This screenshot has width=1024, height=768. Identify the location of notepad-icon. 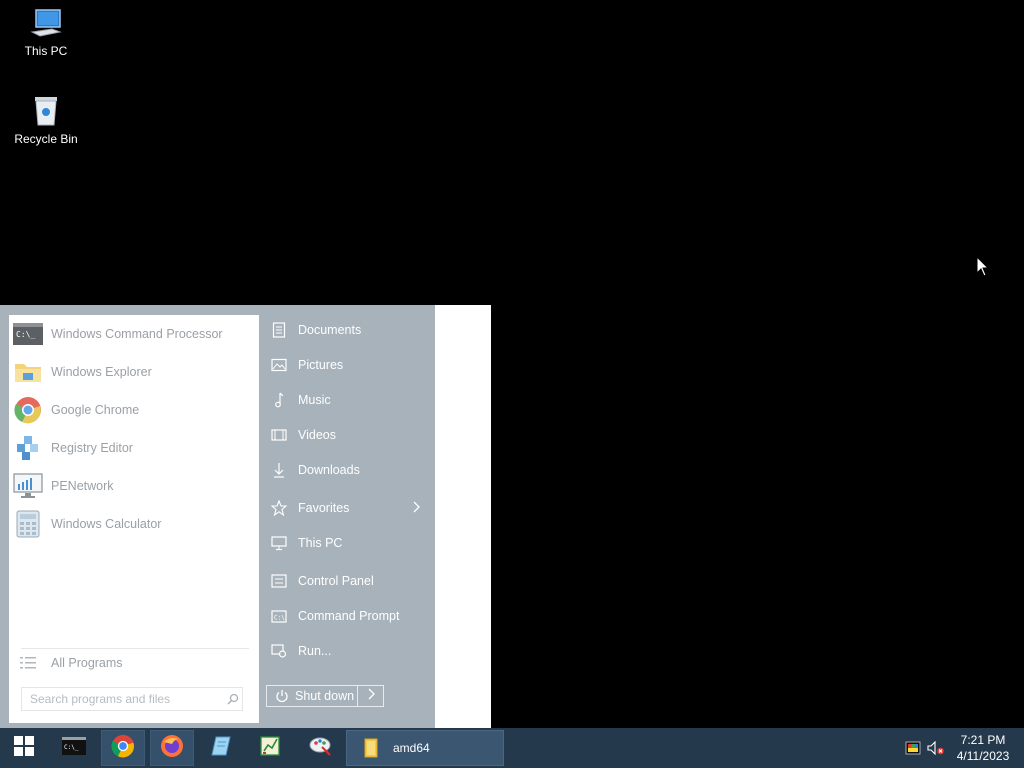
(221, 748).